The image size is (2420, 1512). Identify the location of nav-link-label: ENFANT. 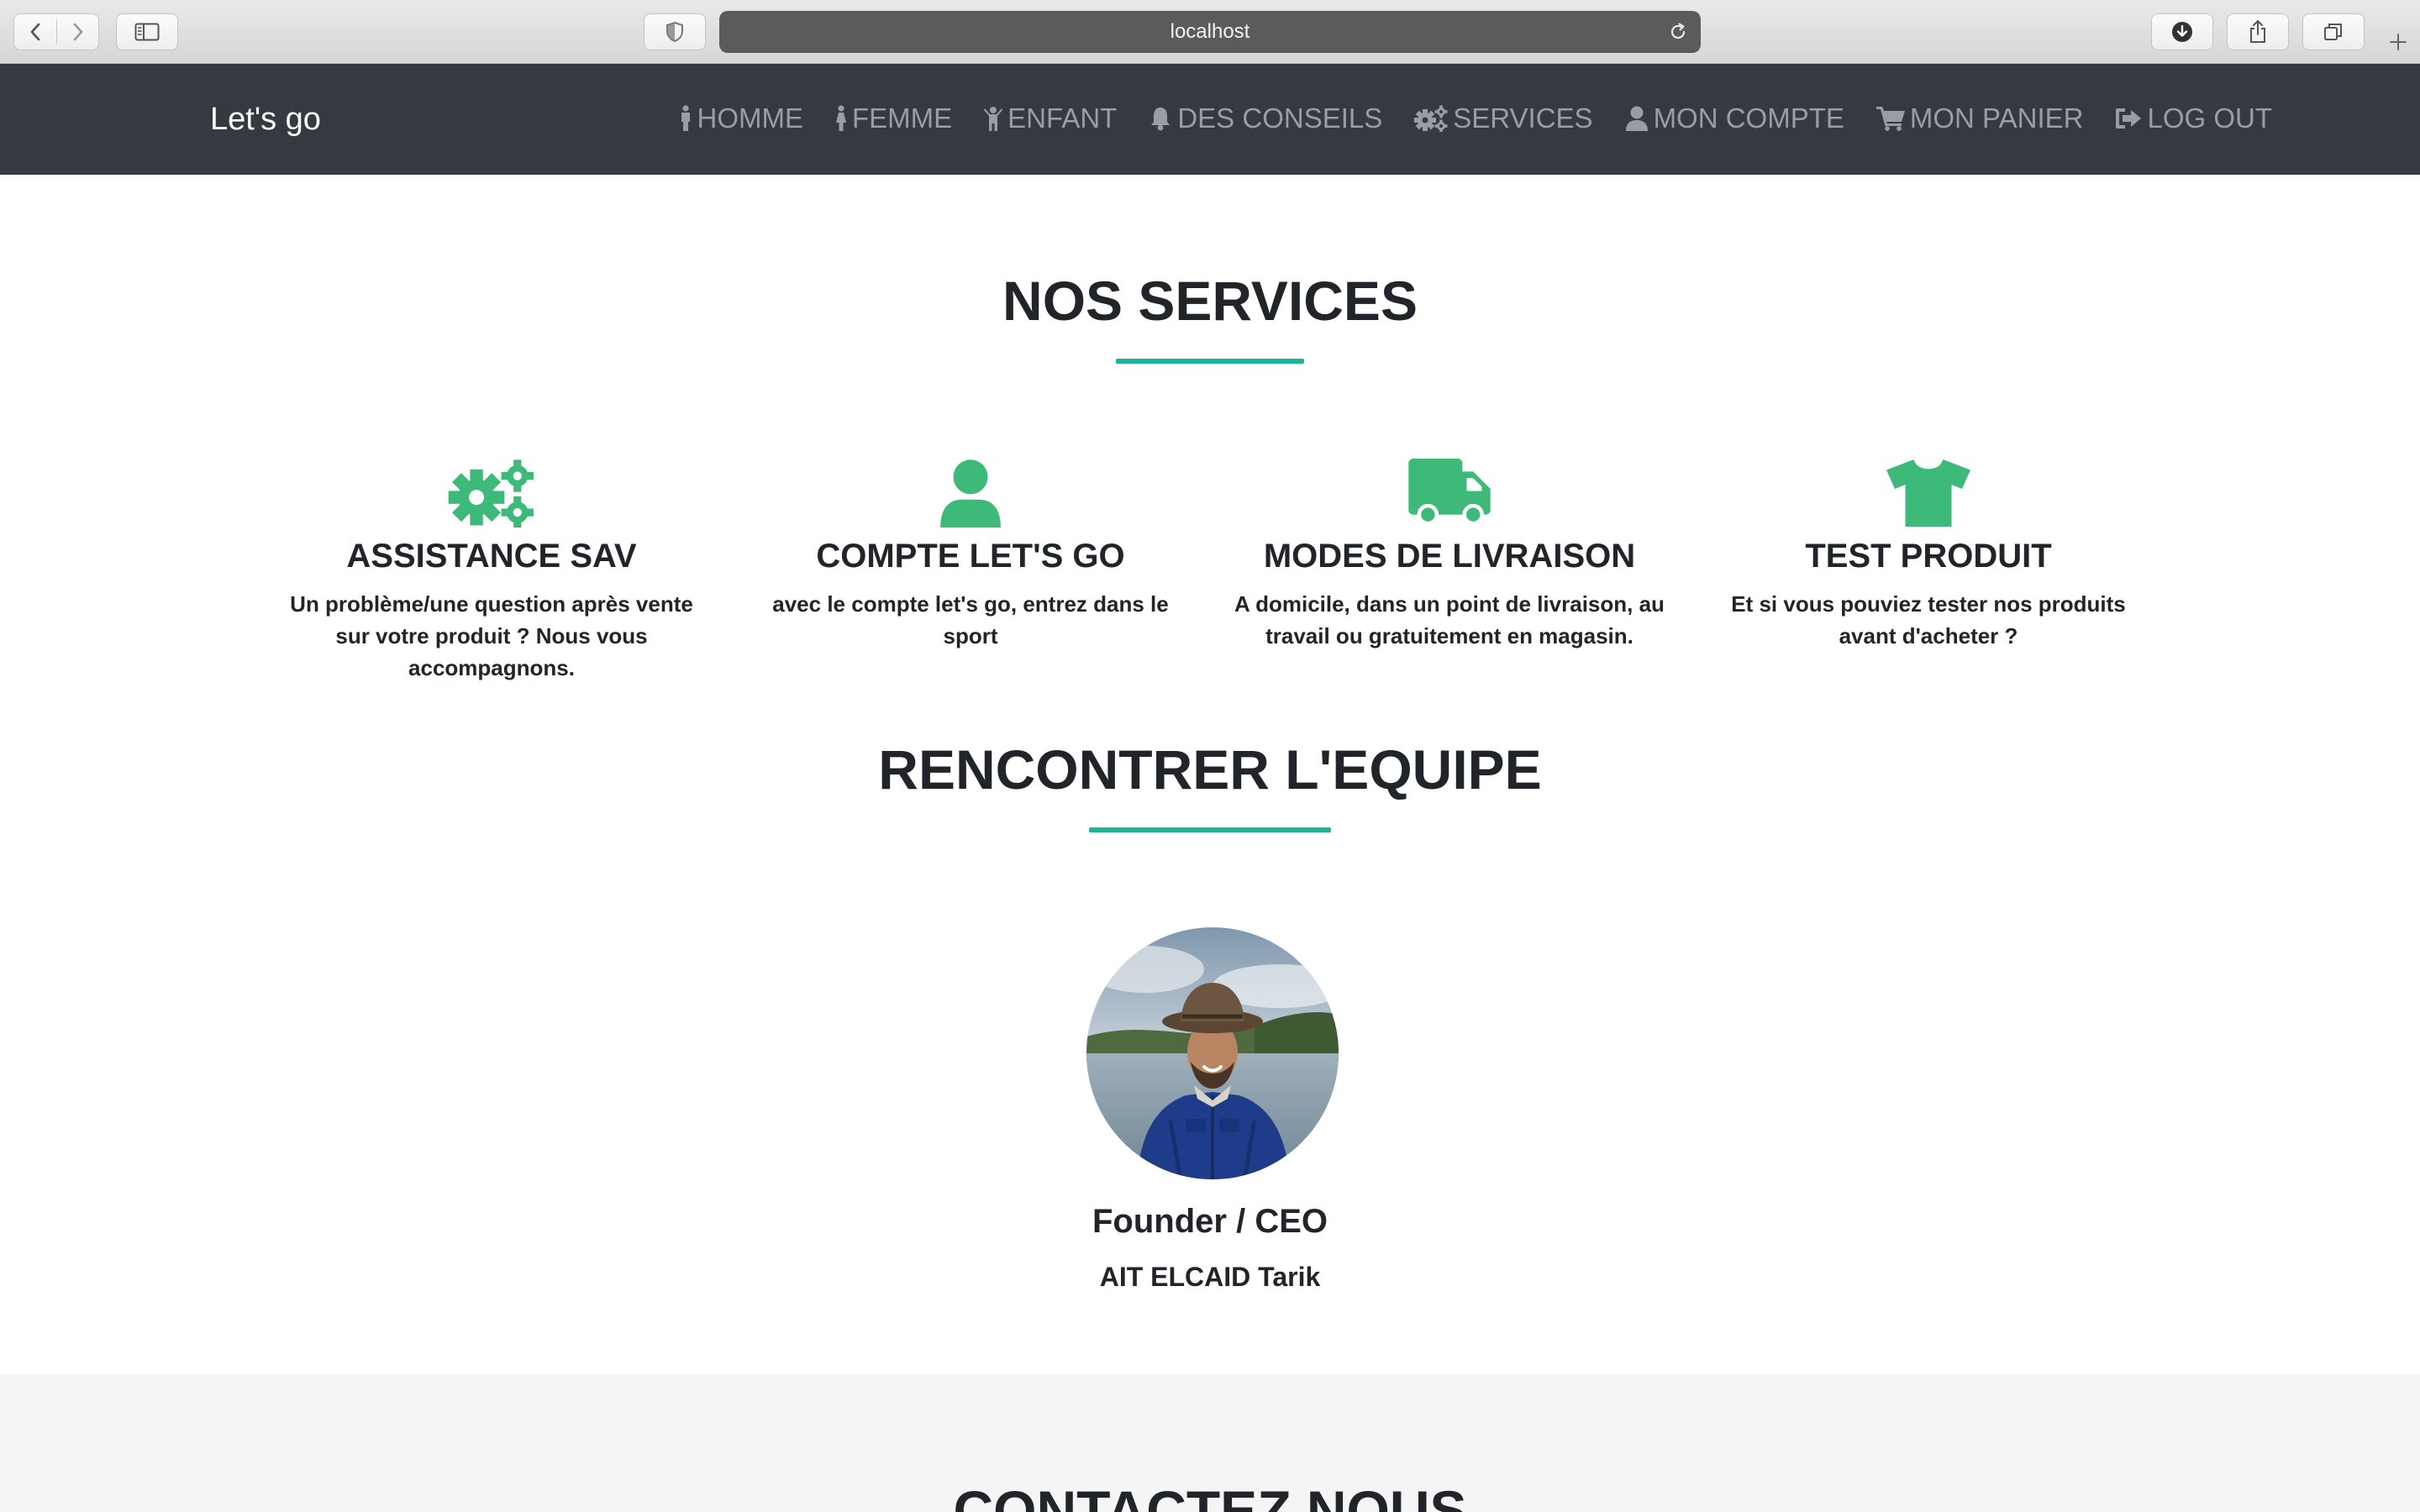
(1062, 118).